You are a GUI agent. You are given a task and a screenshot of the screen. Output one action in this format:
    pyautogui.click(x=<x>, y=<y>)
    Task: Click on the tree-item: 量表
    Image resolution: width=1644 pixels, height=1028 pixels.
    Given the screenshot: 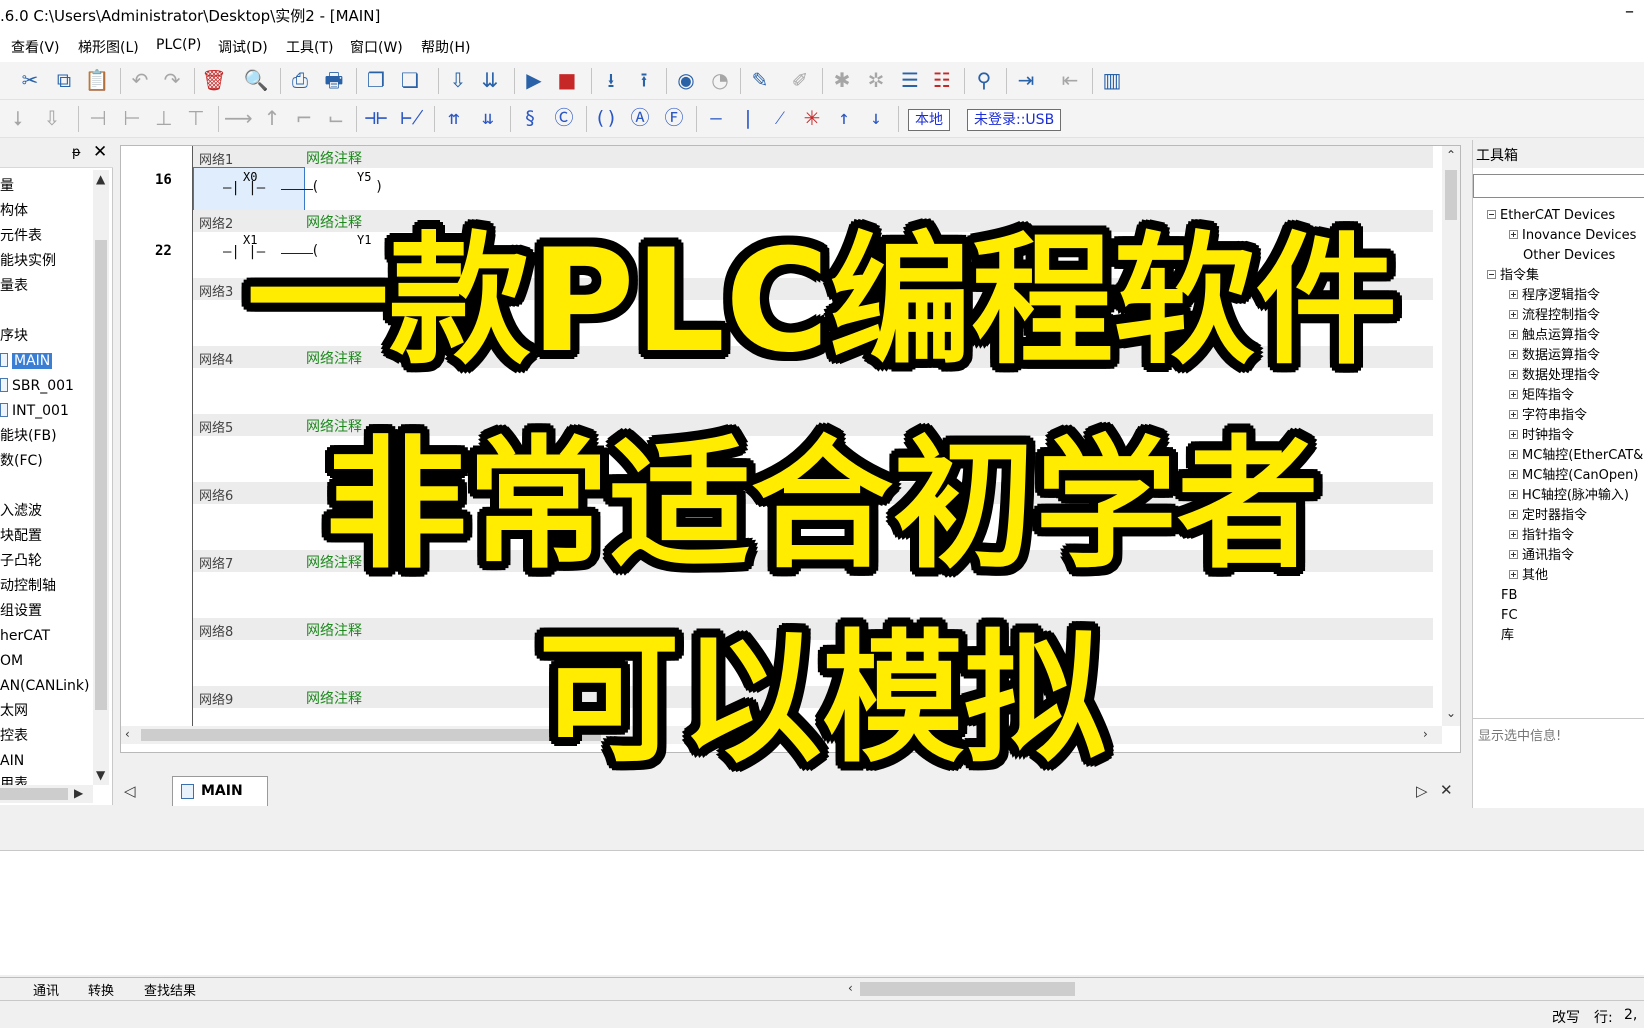 What is the action you would take?
    pyautogui.click(x=14, y=286)
    